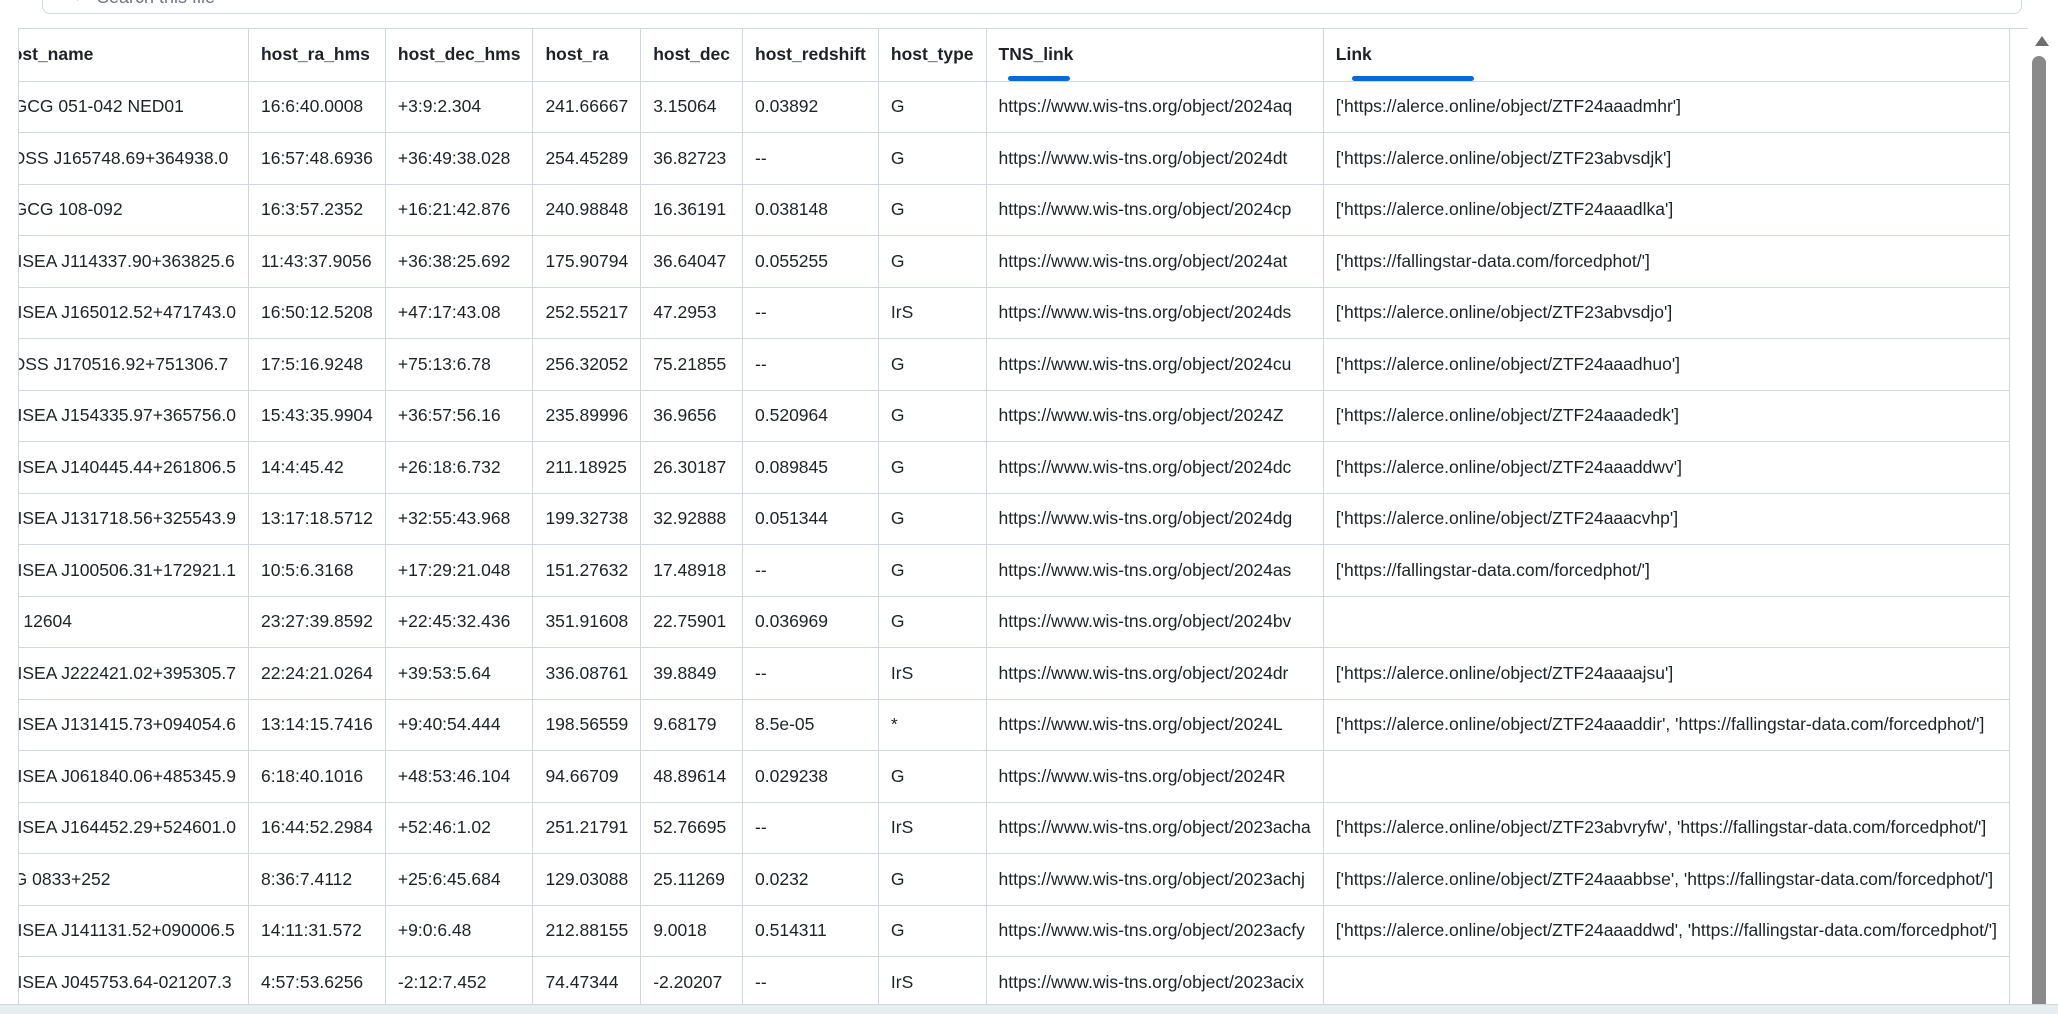  What do you see at coordinates (317, 519) in the screenshot?
I see `table-cell-host-ra-hms: 13:17:18.5712` at bounding box center [317, 519].